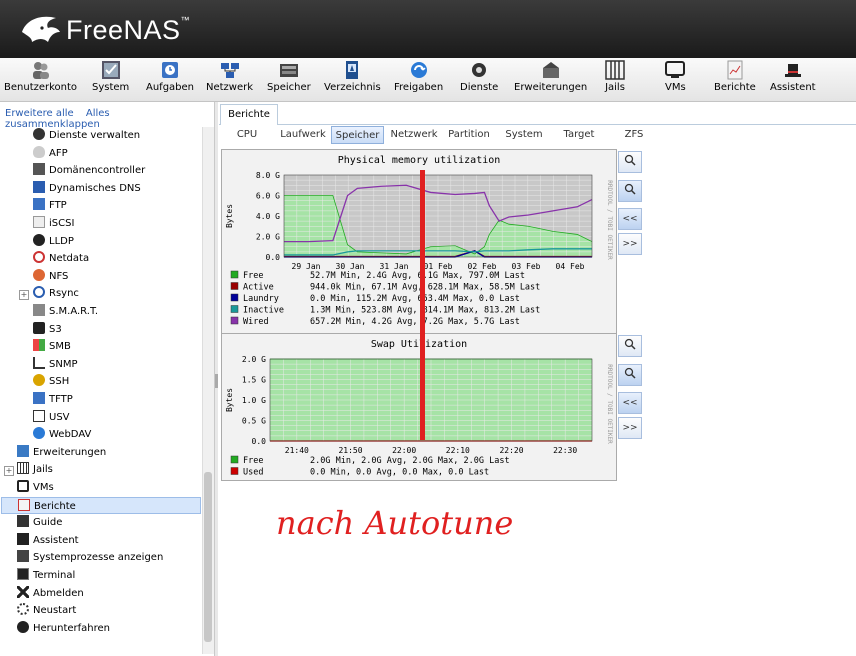  I want to click on sidebar-item-snmp: SNMP, so click(55, 364).